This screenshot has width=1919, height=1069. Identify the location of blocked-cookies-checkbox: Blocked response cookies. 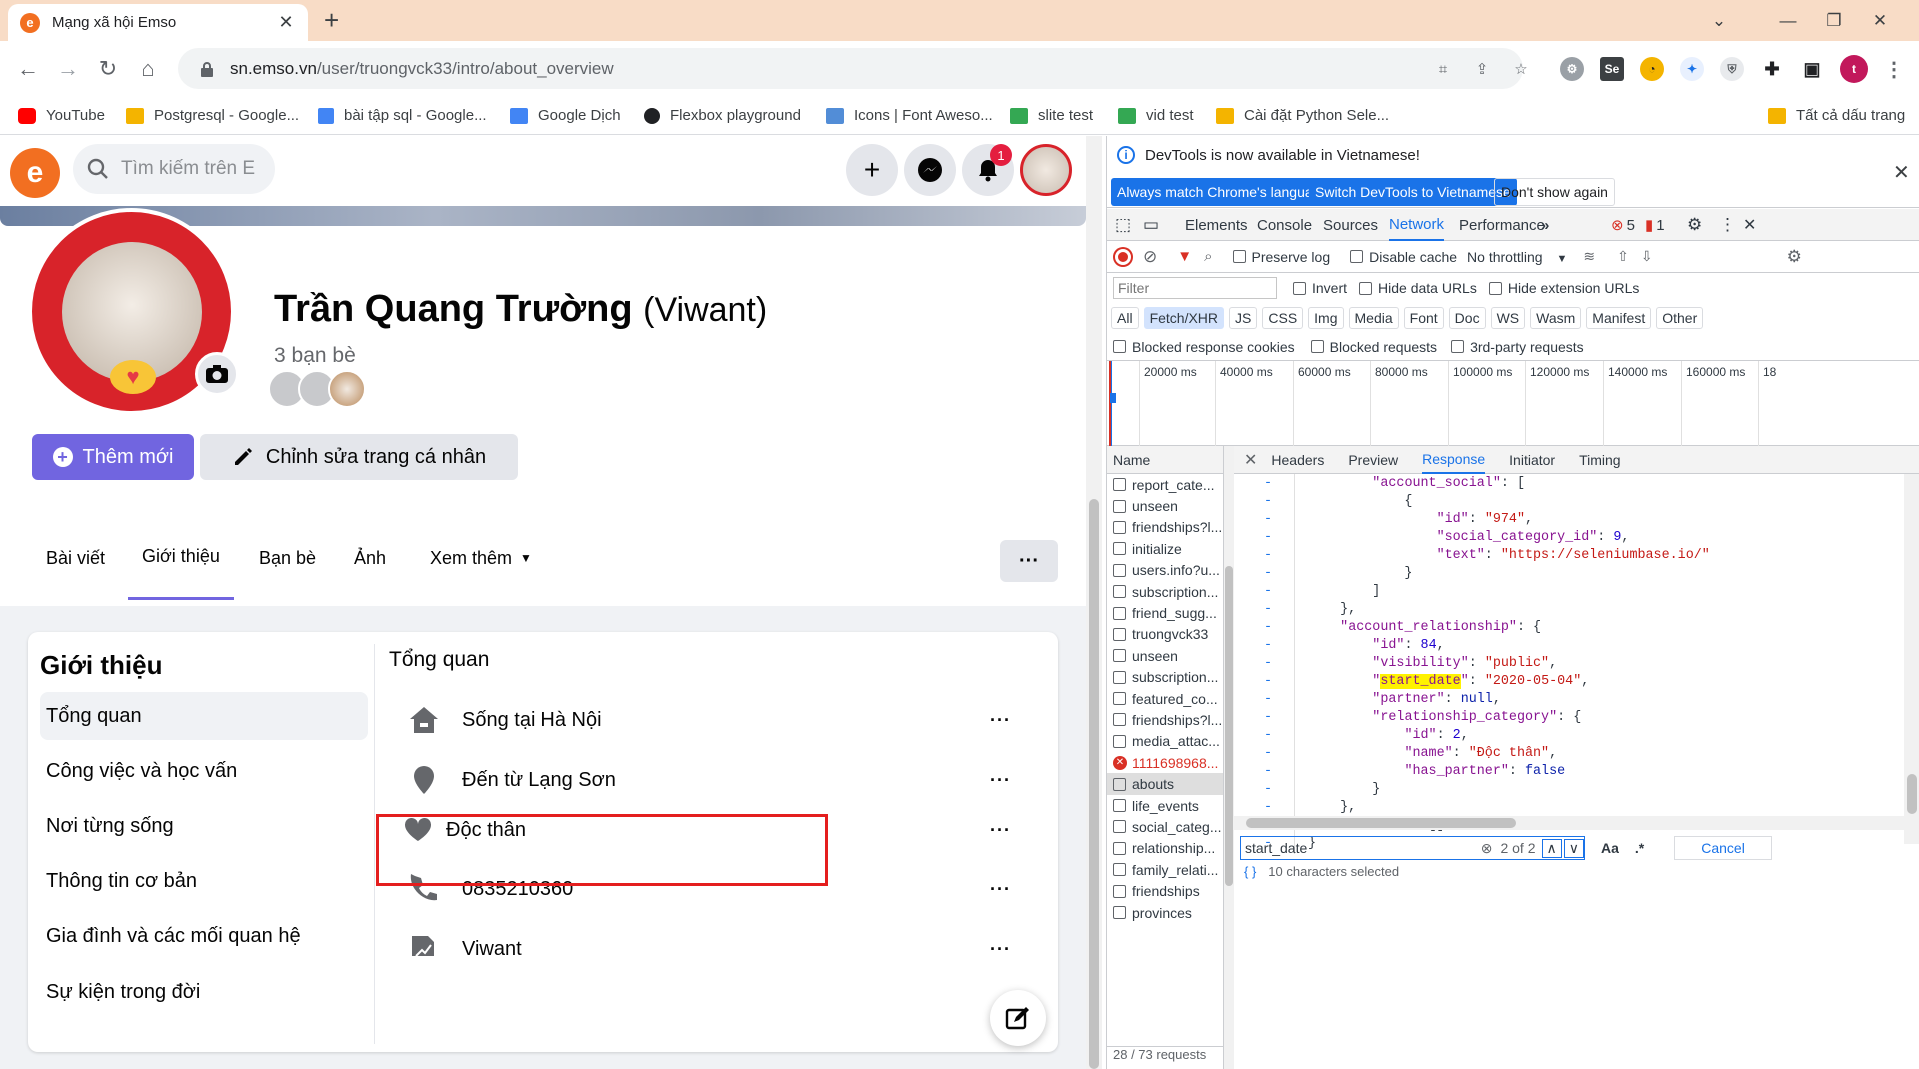
(1204, 347).